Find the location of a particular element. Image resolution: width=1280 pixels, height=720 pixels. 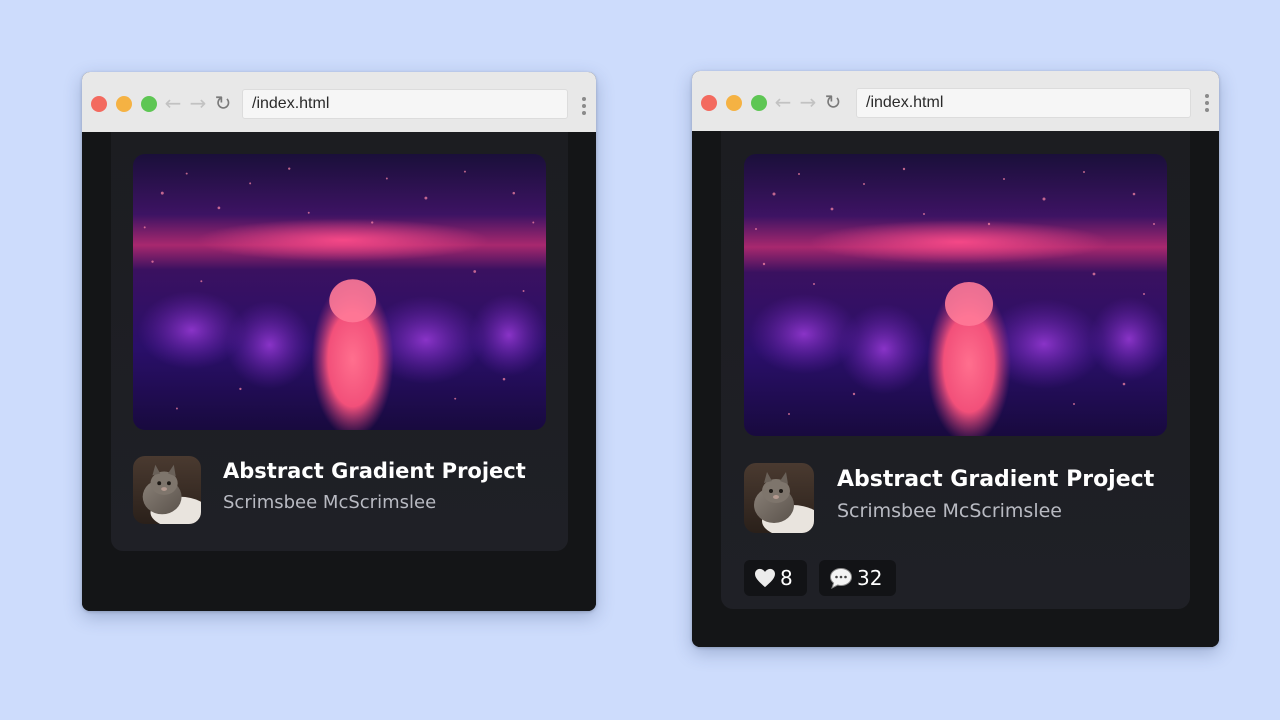

likes-count: 8 is located at coordinates (786, 578).